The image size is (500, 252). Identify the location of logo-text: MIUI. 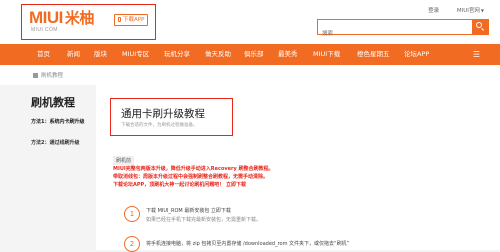
(46, 17).